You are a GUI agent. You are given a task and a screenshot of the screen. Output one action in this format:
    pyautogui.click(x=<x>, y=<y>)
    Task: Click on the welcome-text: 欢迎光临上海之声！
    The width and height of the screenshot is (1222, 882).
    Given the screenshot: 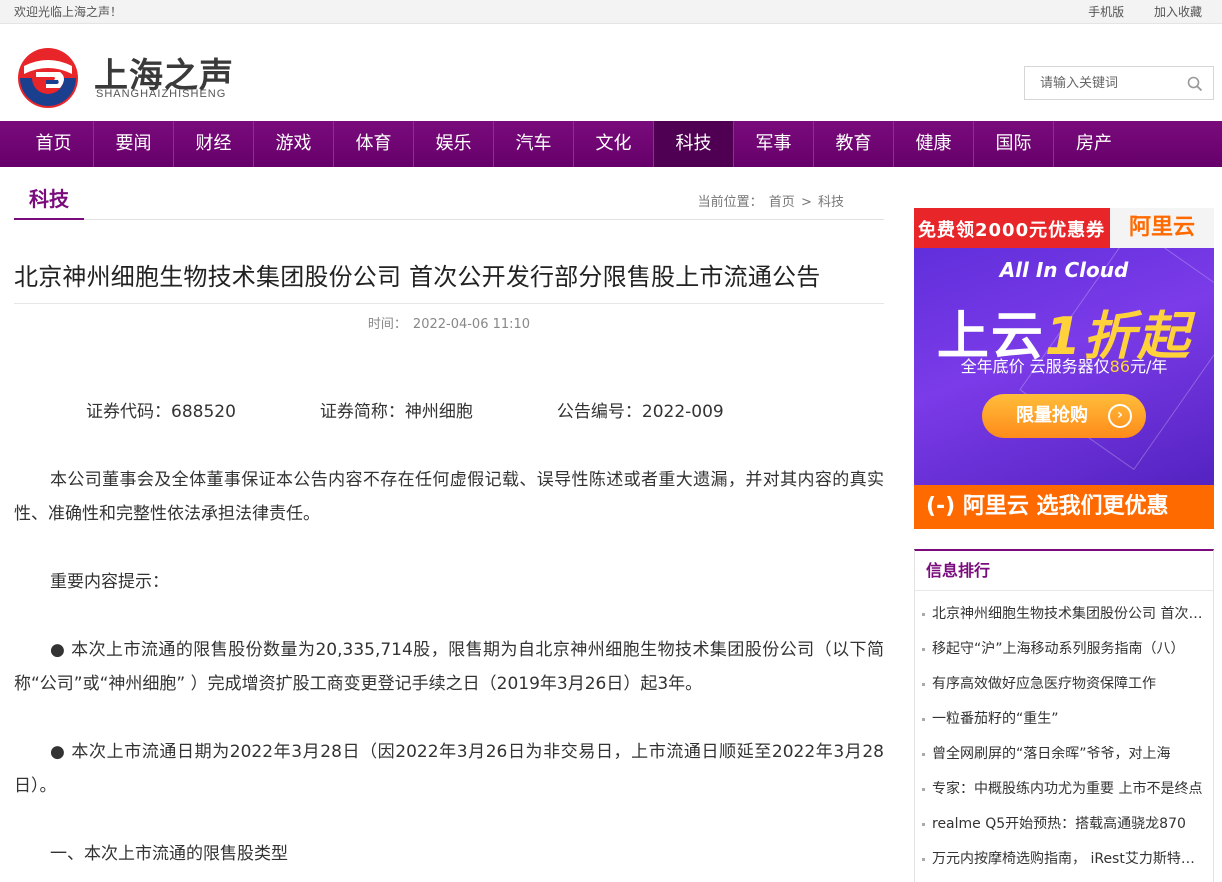 What is the action you would take?
    pyautogui.click(x=68, y=12)
    